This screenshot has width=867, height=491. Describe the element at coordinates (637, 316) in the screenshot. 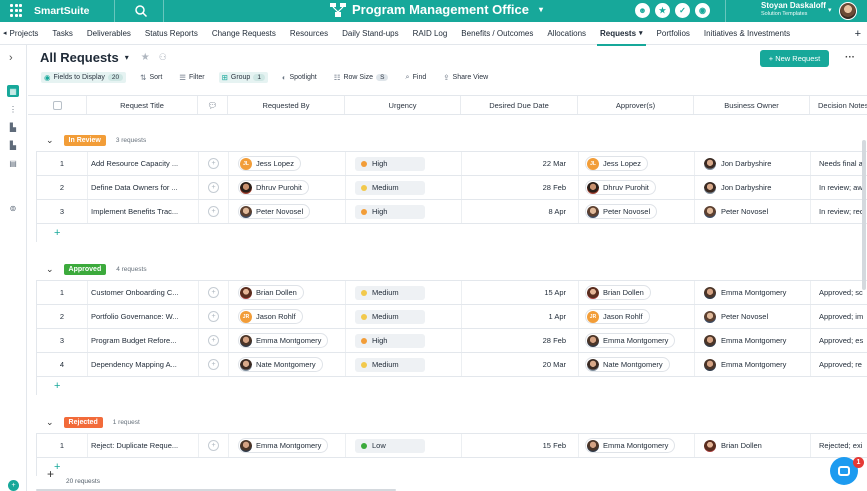

I see `approver-cell: JR Jason Rohlf` at that location.